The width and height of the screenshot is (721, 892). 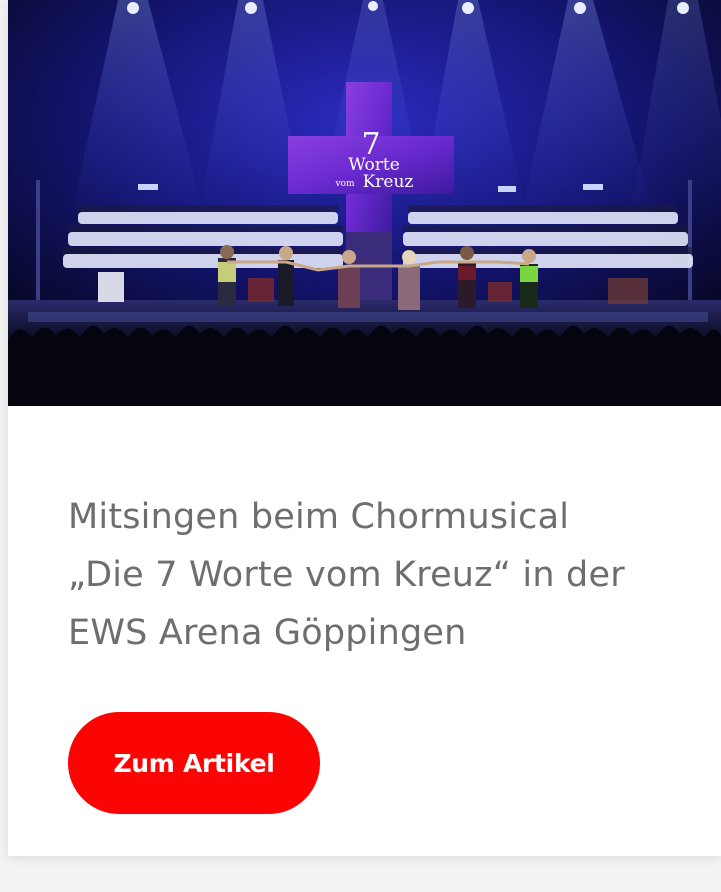 What do you see at coordinates (267, 633) in the screenshot?
I see `title-line: EWS Arena Göppingen` at bounding box center [267, 633].